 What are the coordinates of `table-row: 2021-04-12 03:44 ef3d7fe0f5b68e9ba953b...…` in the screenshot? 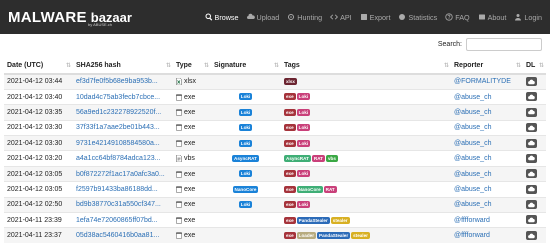 It's located at (275, 81).